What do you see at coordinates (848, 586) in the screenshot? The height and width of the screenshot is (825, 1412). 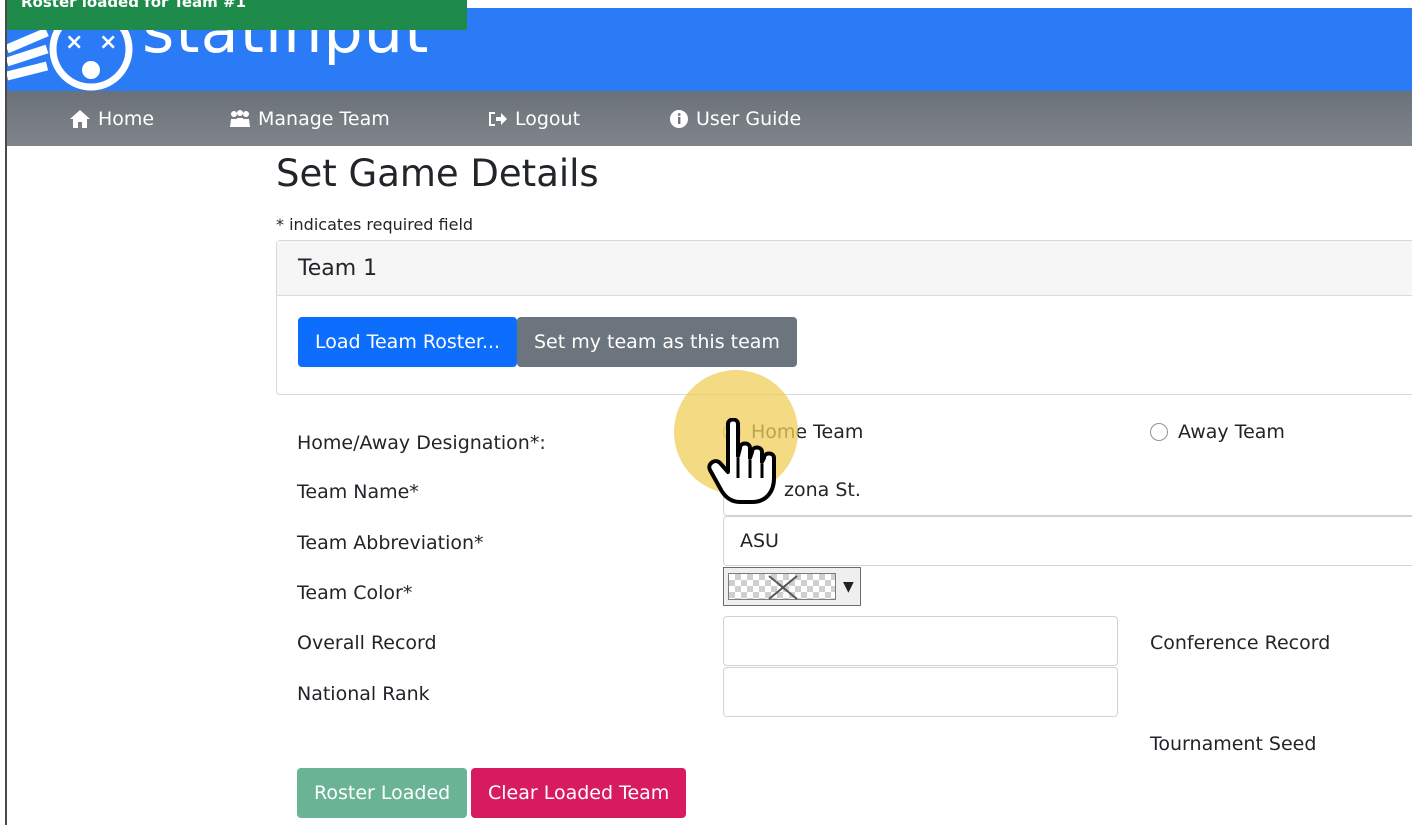 I see `chevron-down-icon: ▼` at bounding box center [848, 586].